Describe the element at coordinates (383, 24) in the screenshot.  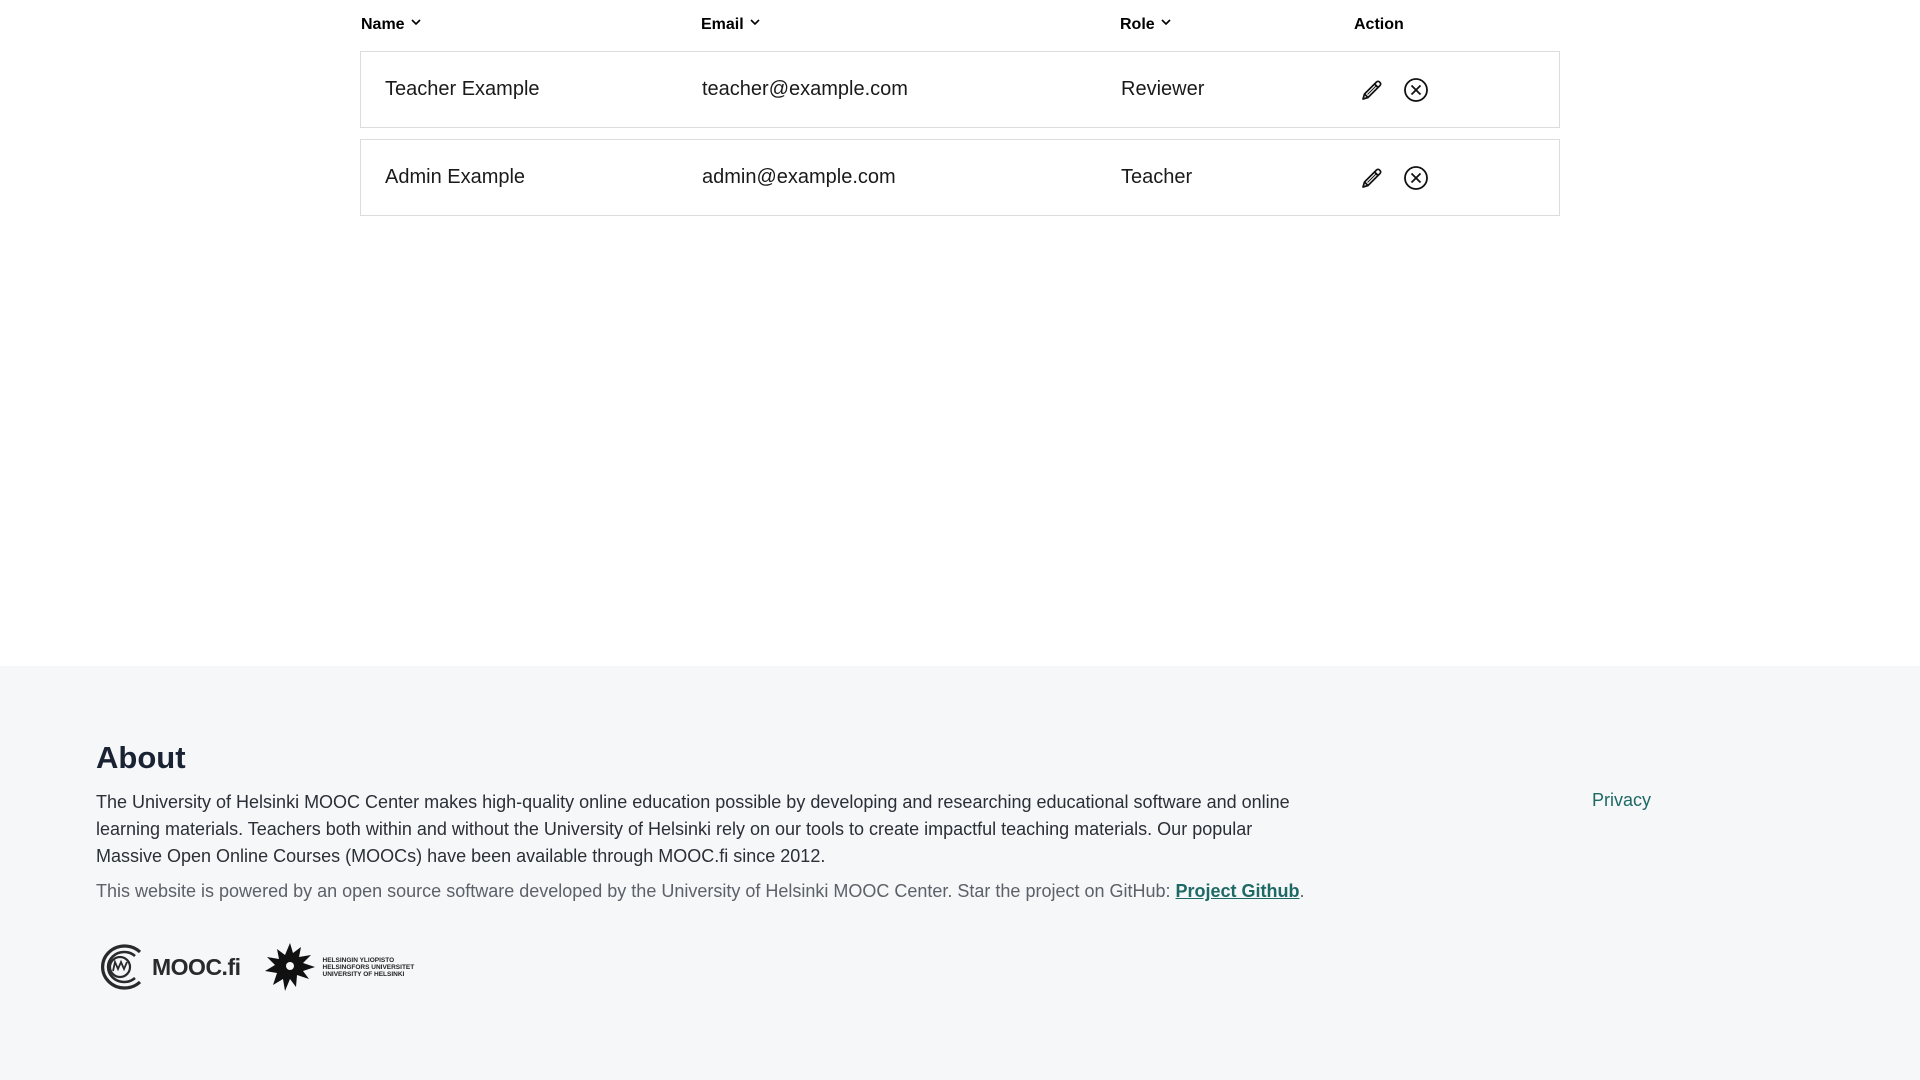
I see `header-name-label: Name` at that location.